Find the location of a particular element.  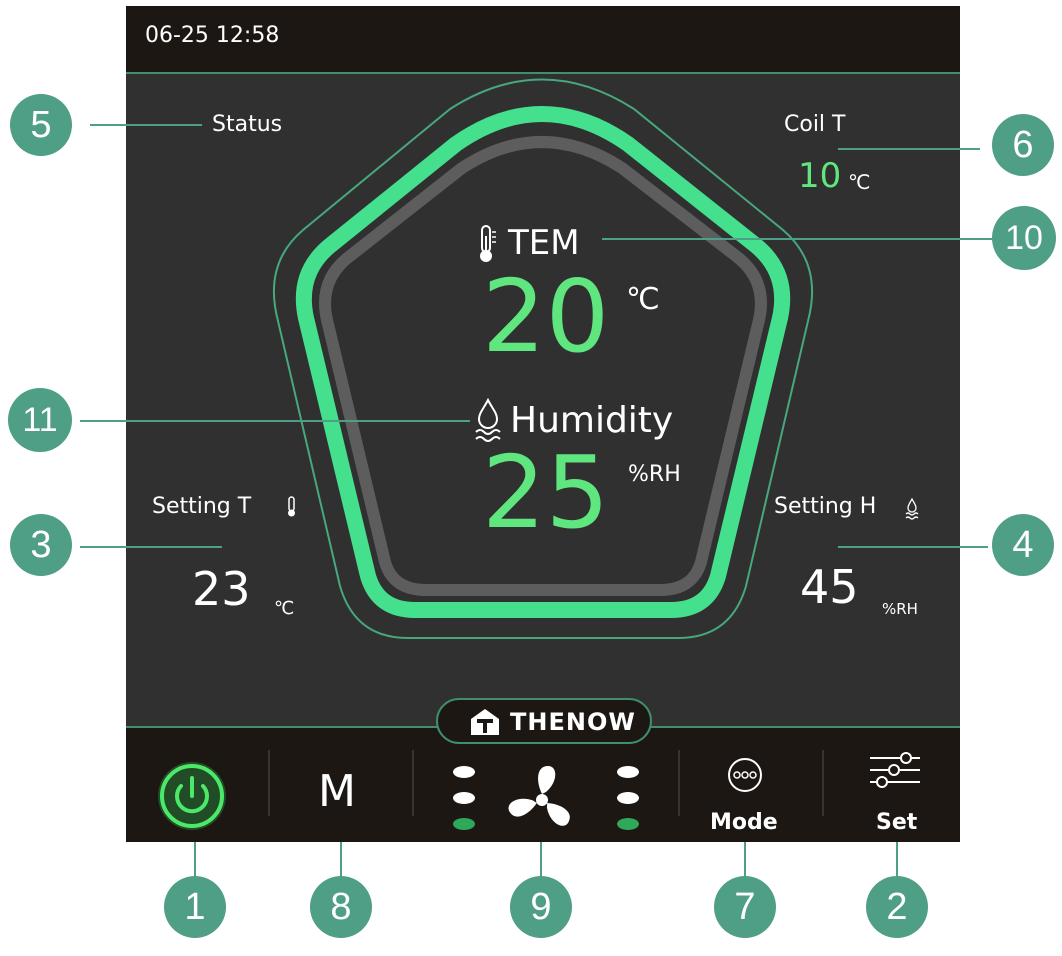

temperature-value: 20 is located at coordinates (546, 316).